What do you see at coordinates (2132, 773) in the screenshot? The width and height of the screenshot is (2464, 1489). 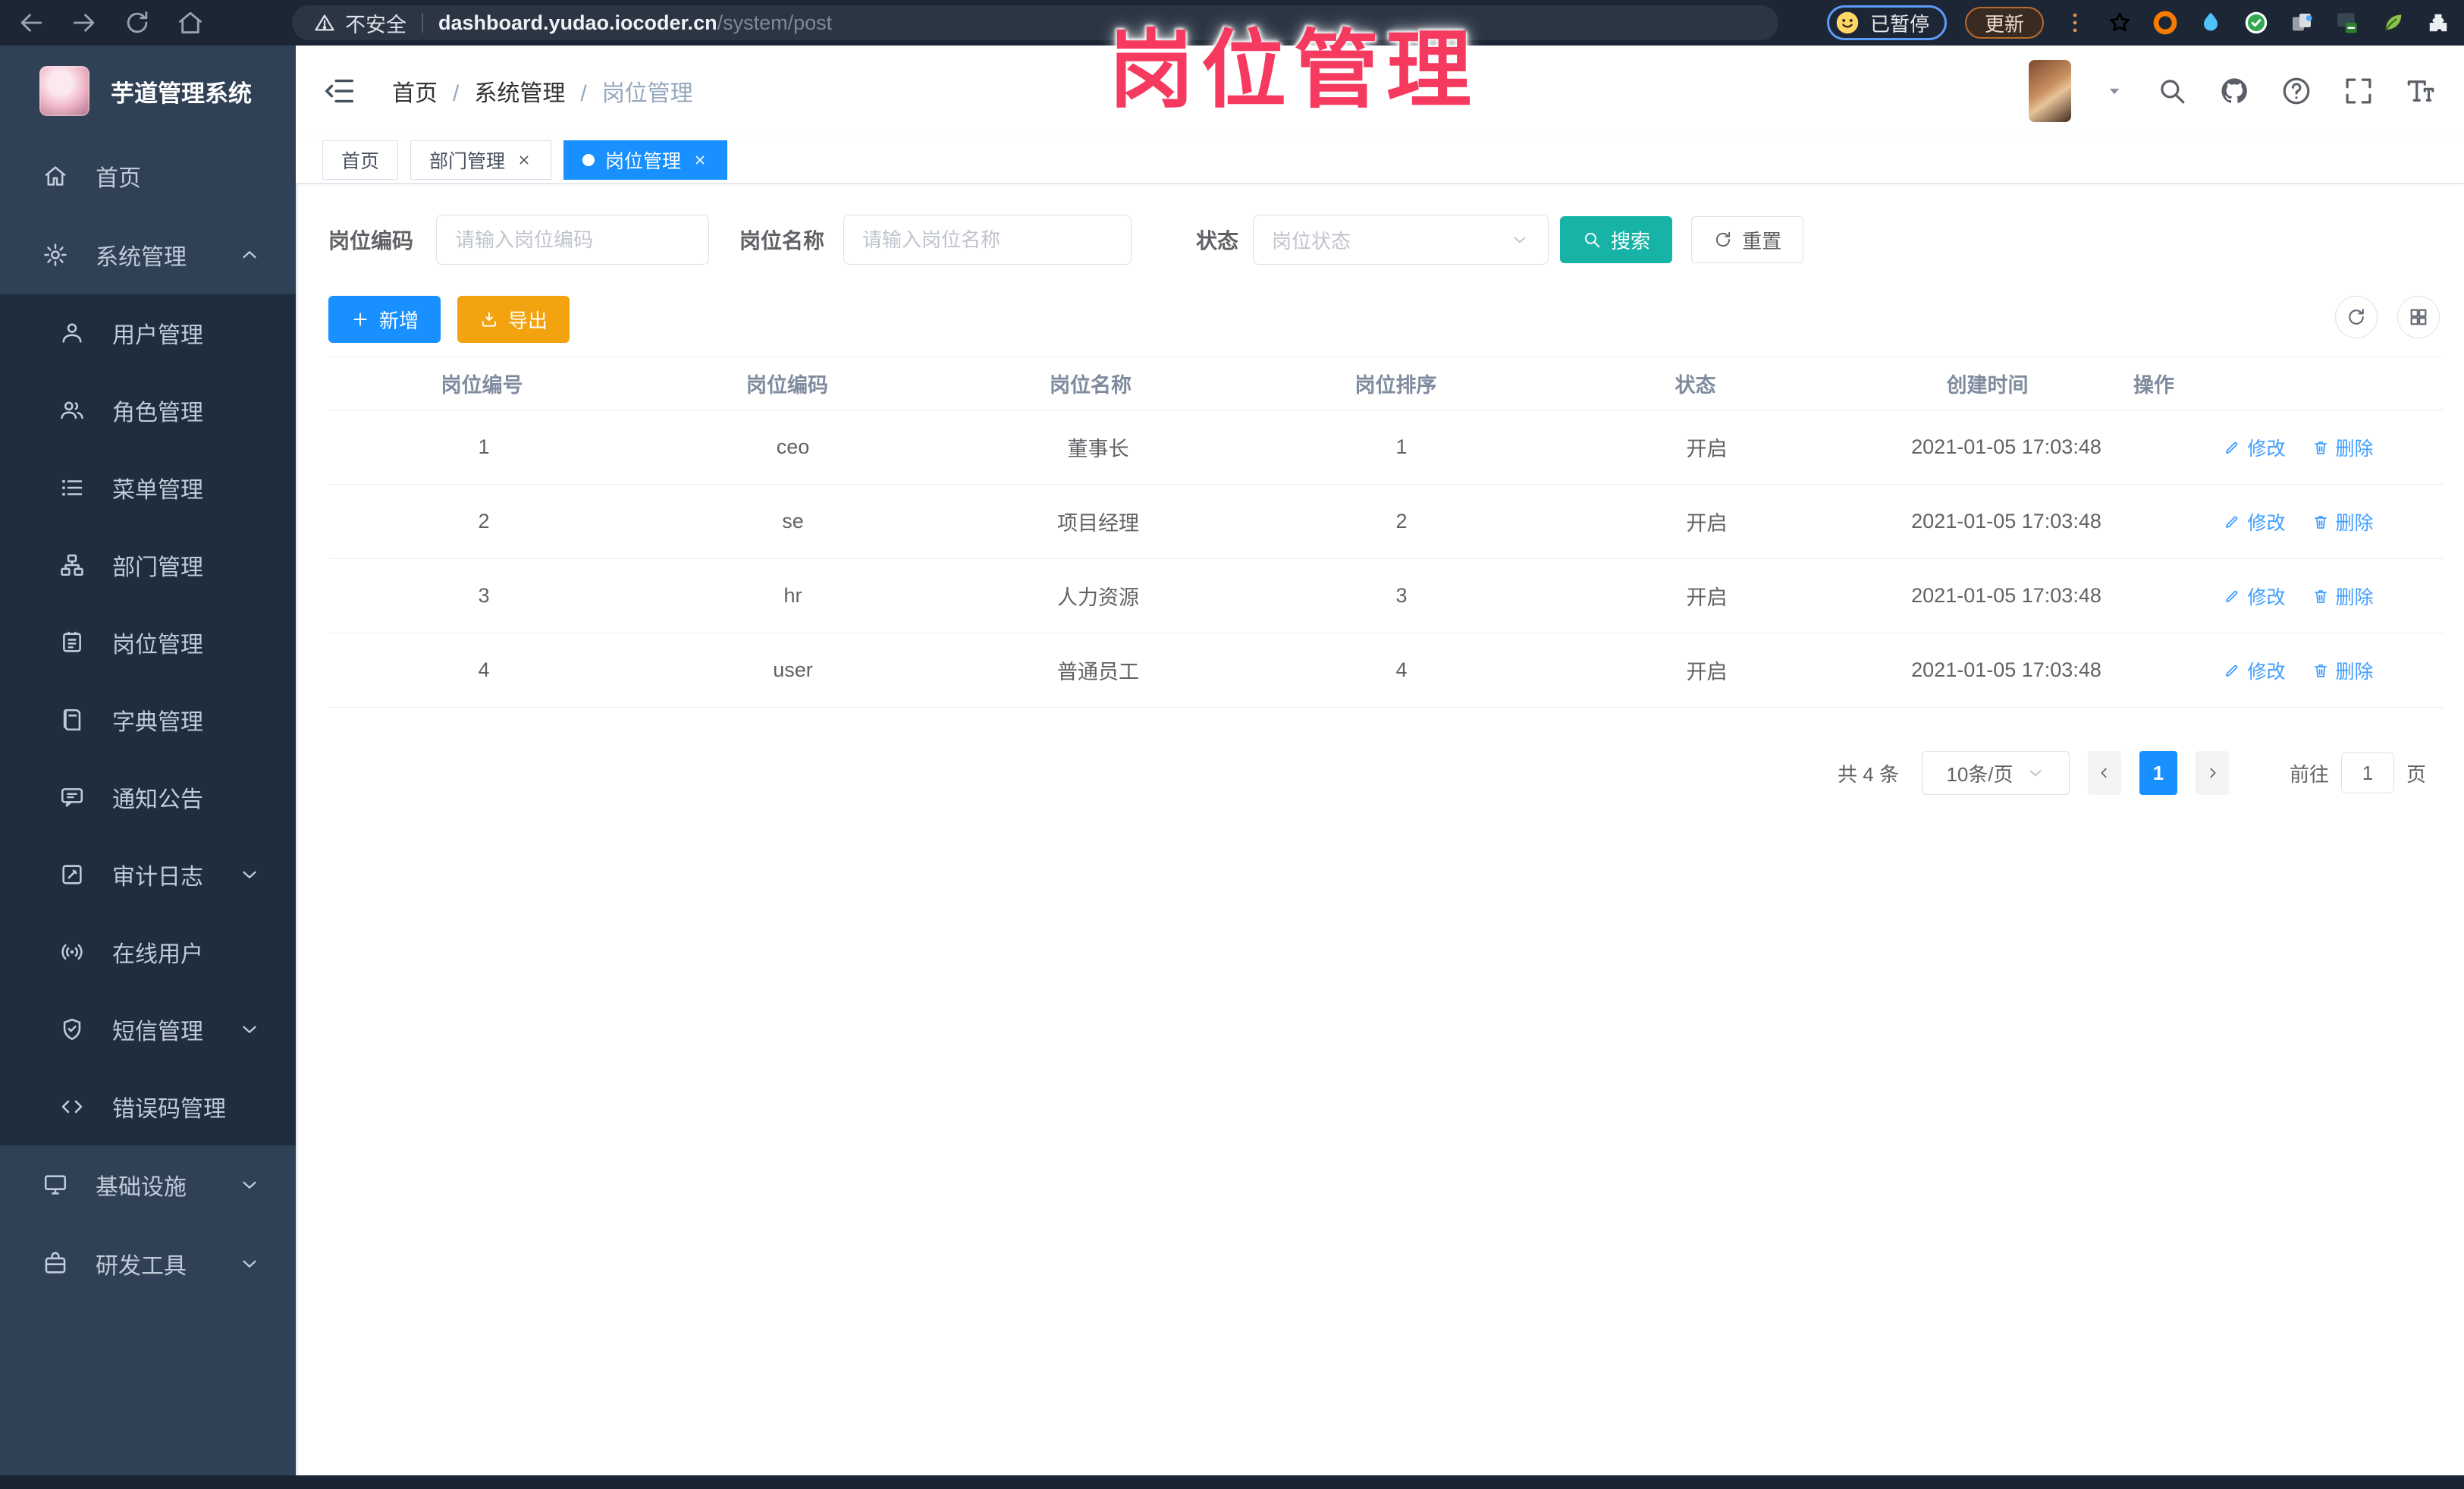 I see `pagination: 共 4 条 10条/页 1 前往 页` at bounding box center [2132, 773].